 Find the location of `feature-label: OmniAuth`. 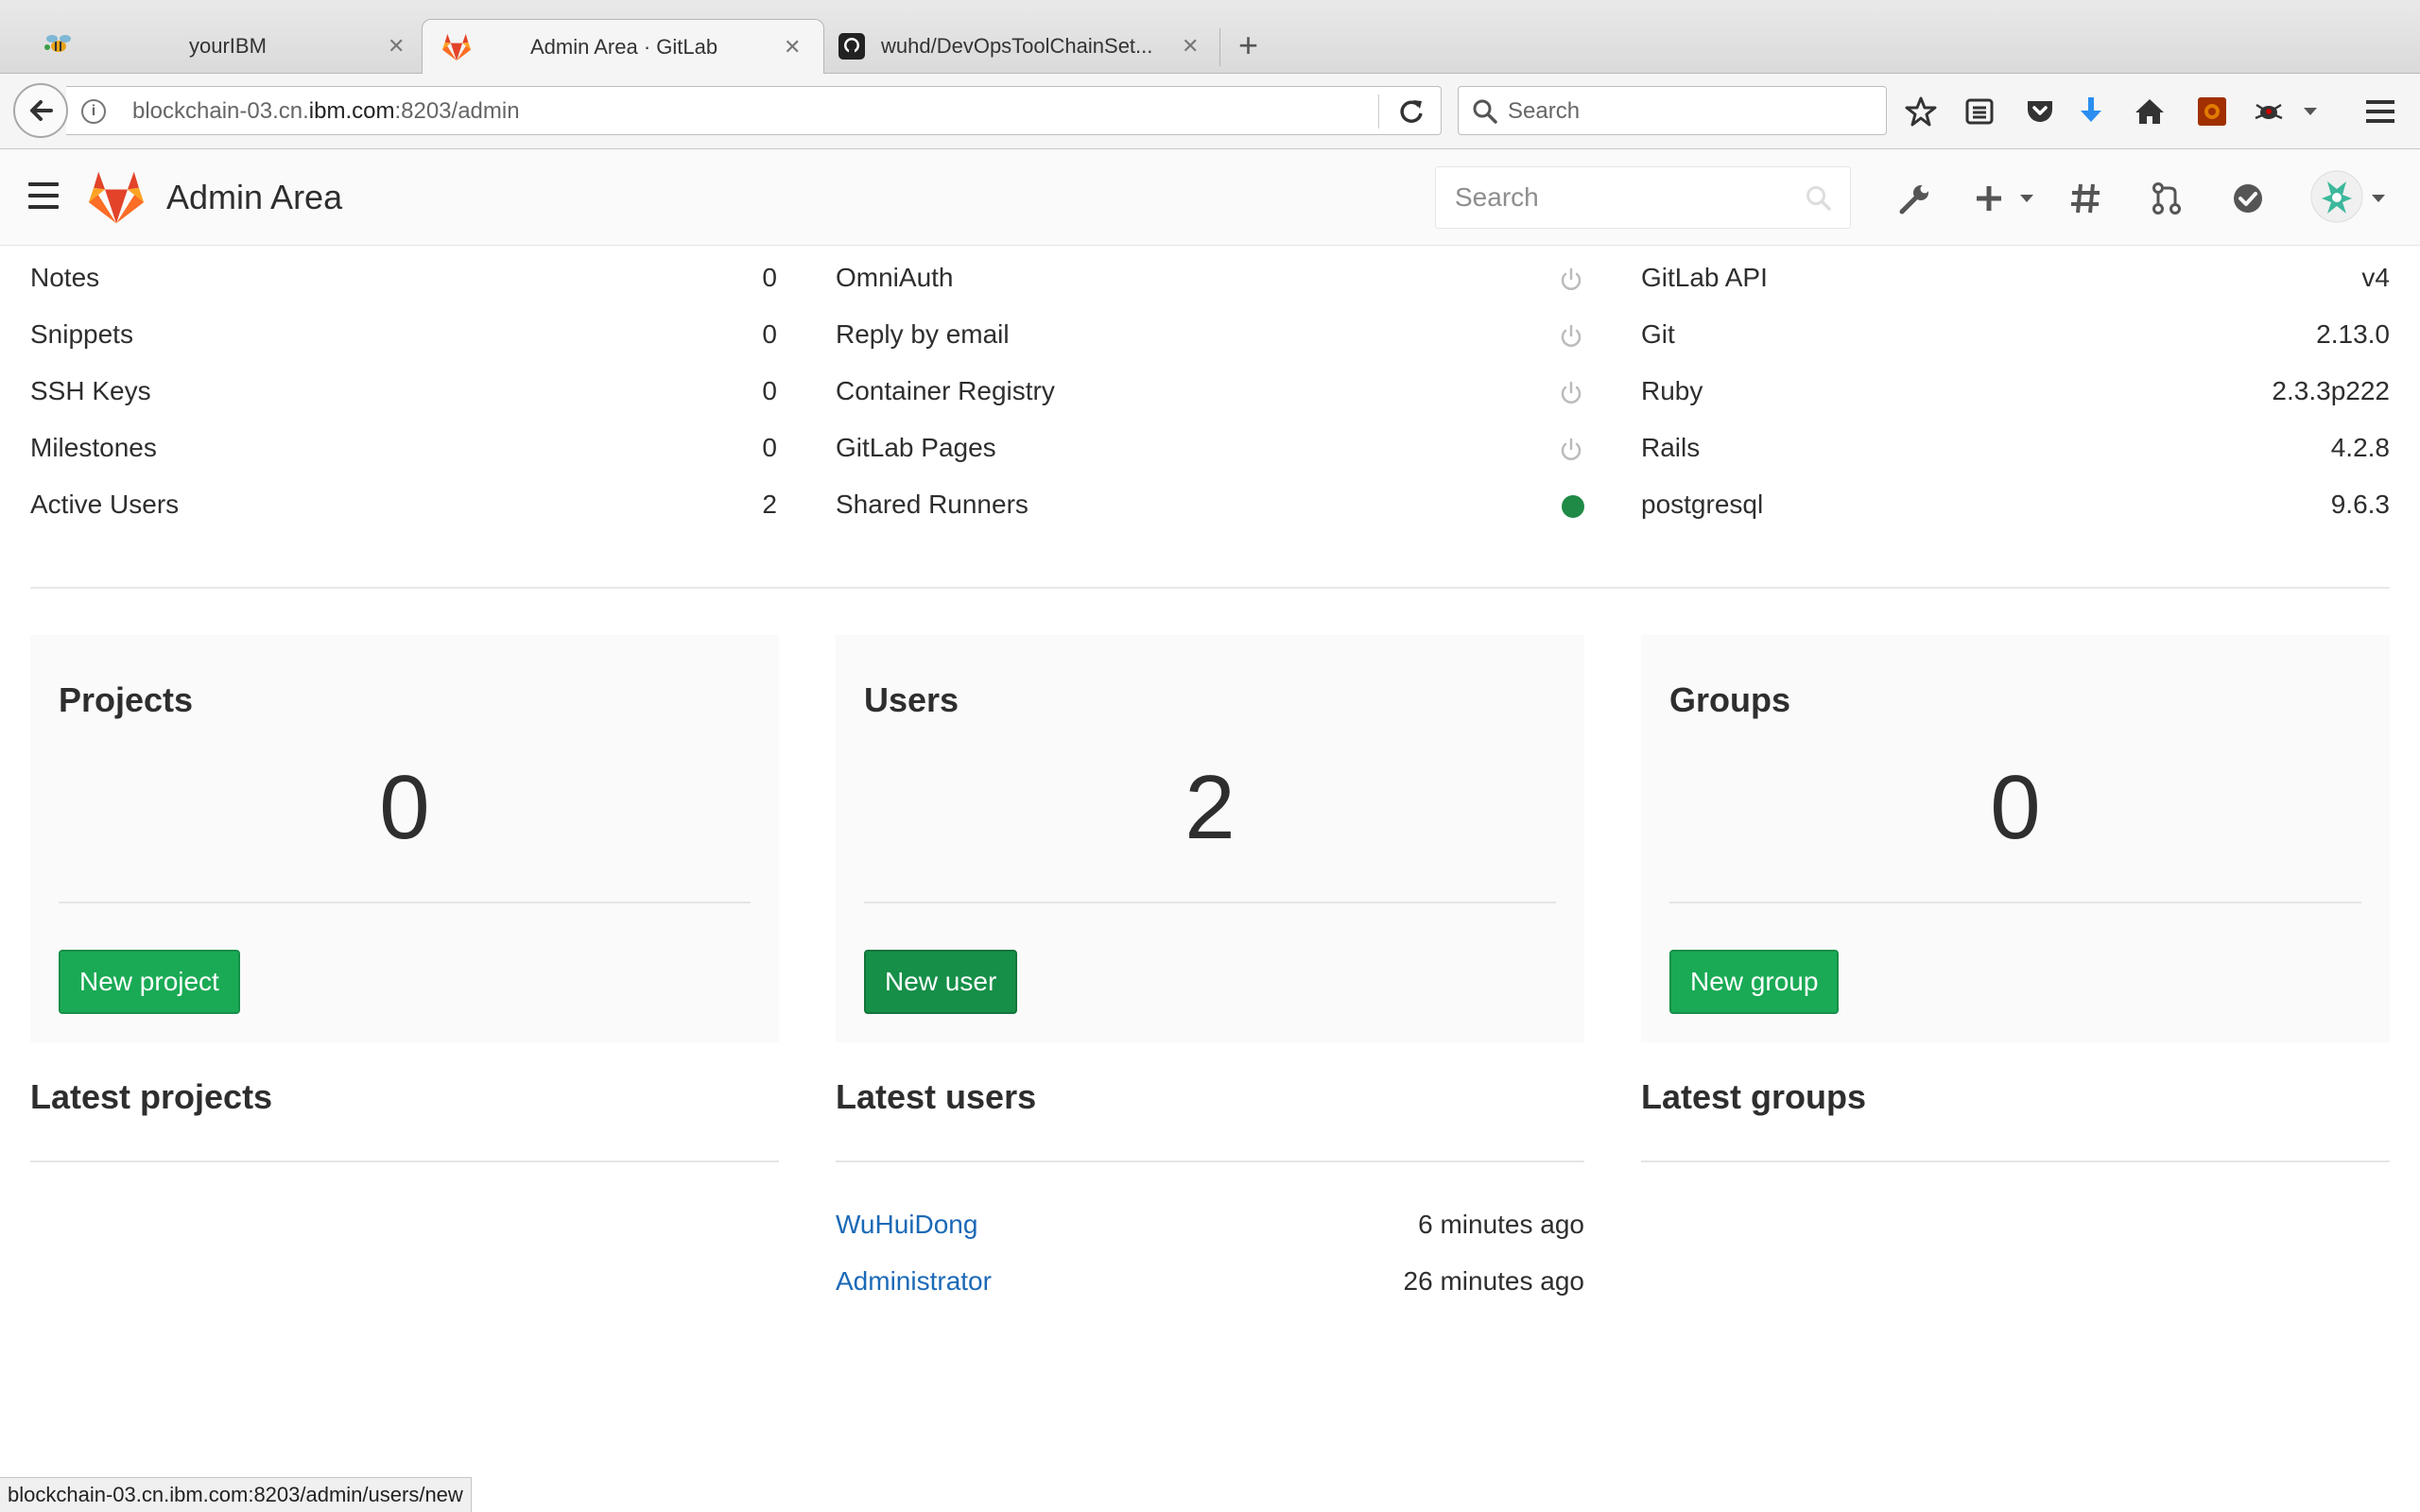

feature-label: OmniAuth is located at coordinates (895, 277).